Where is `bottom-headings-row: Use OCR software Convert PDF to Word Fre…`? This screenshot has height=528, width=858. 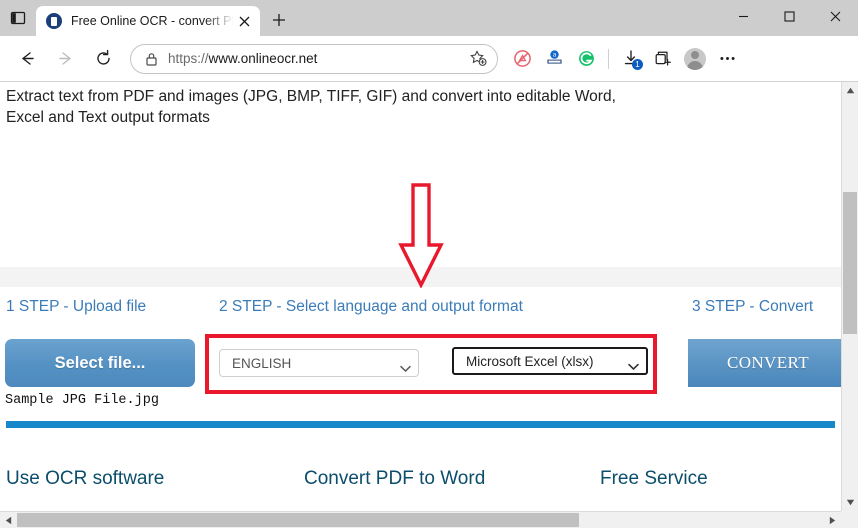 bottom-headings-row: Use OCR software Convert PDF to Word Fre… is located at coordinates (420, 483).